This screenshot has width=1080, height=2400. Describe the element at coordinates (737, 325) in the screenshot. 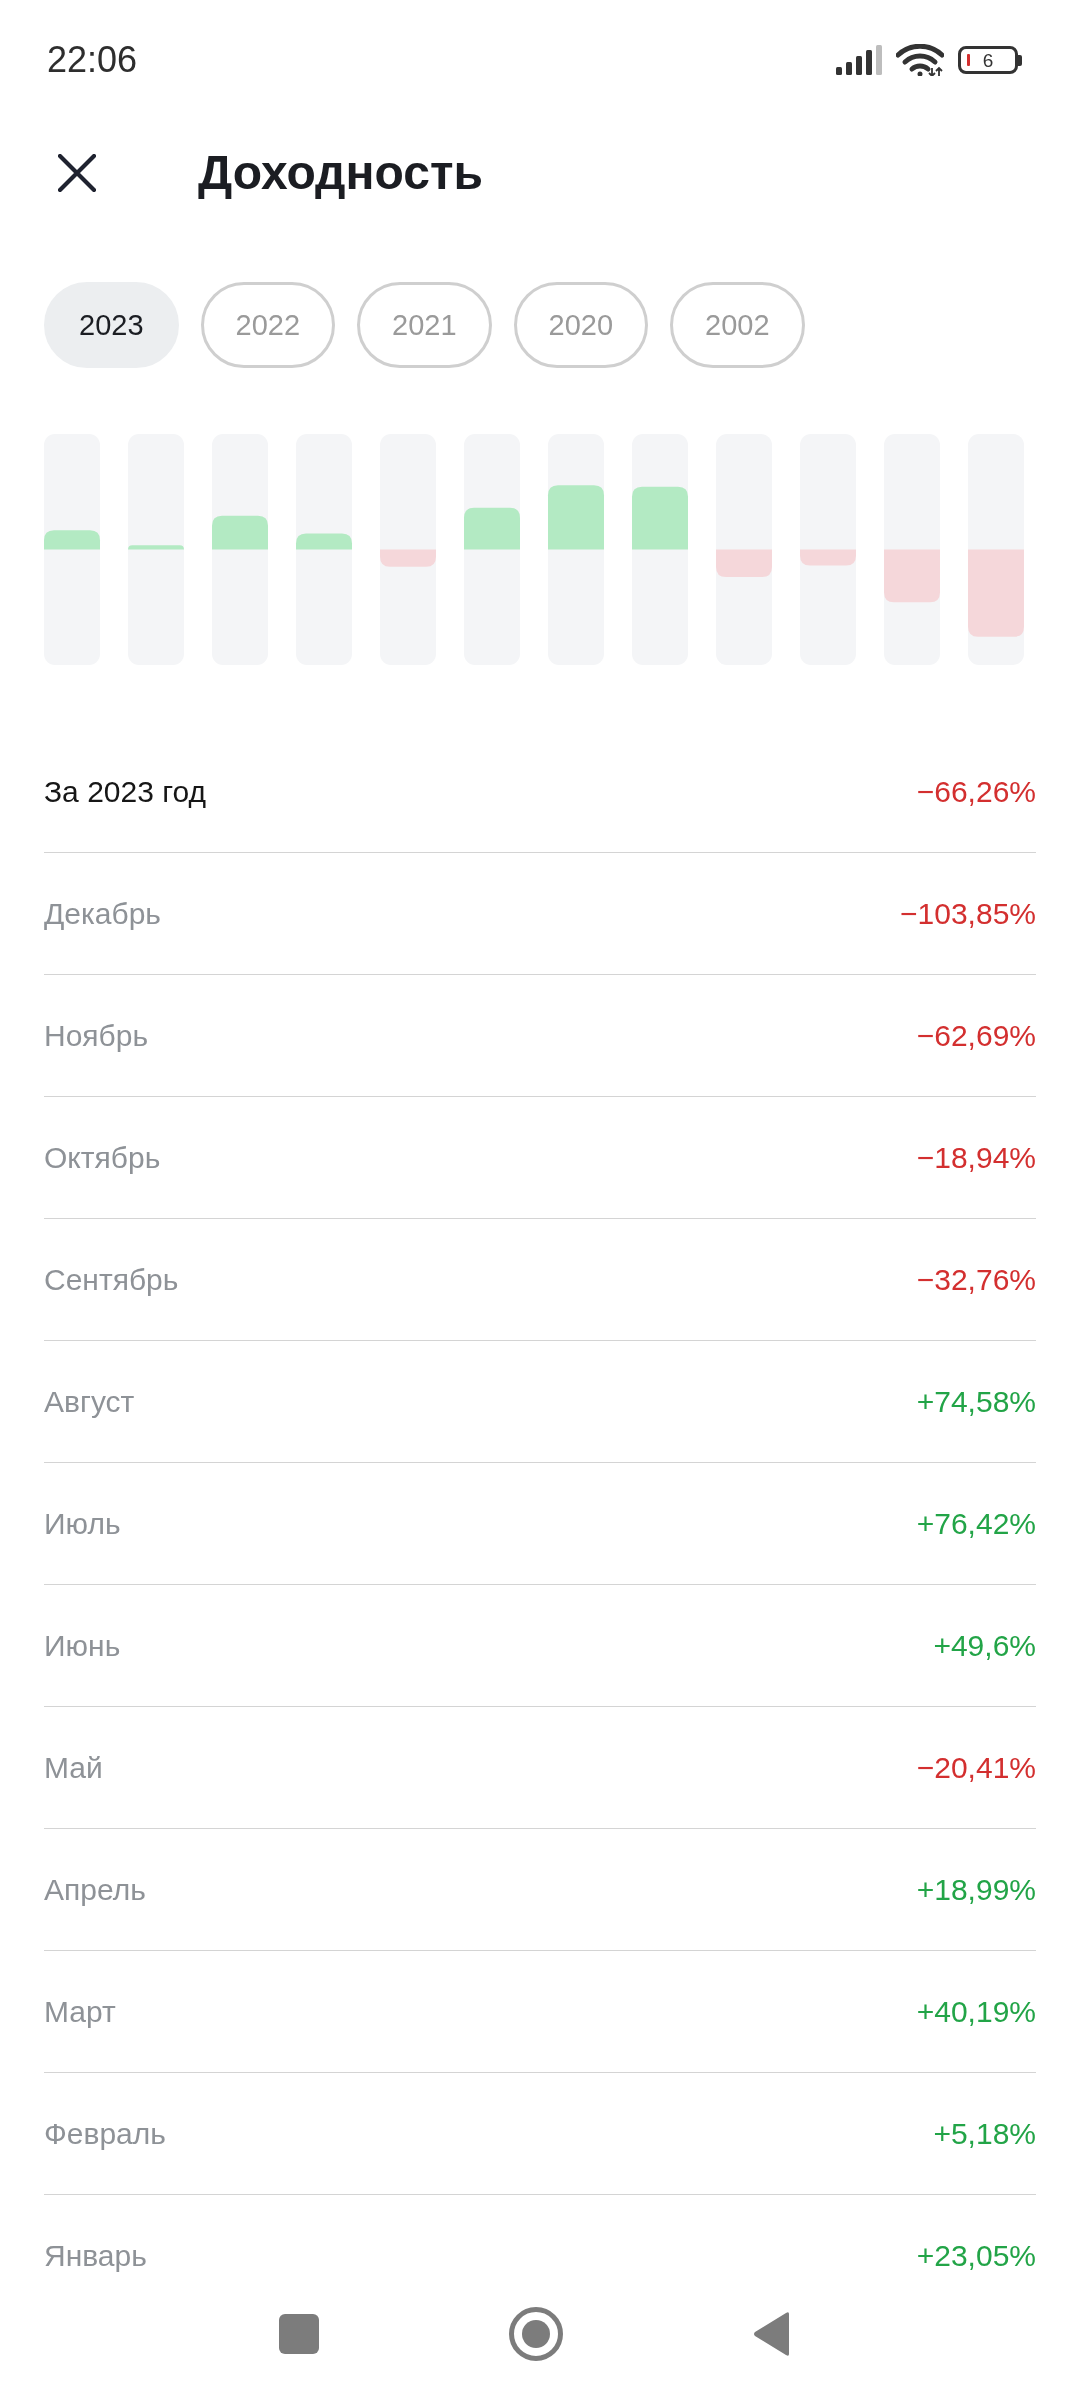

I see `year-tab: 2002` at that location.